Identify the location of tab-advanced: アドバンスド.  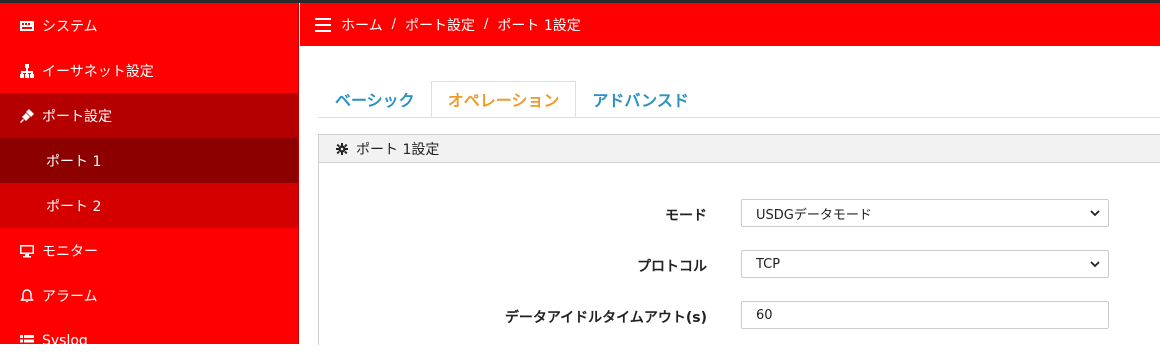
(640, 99).